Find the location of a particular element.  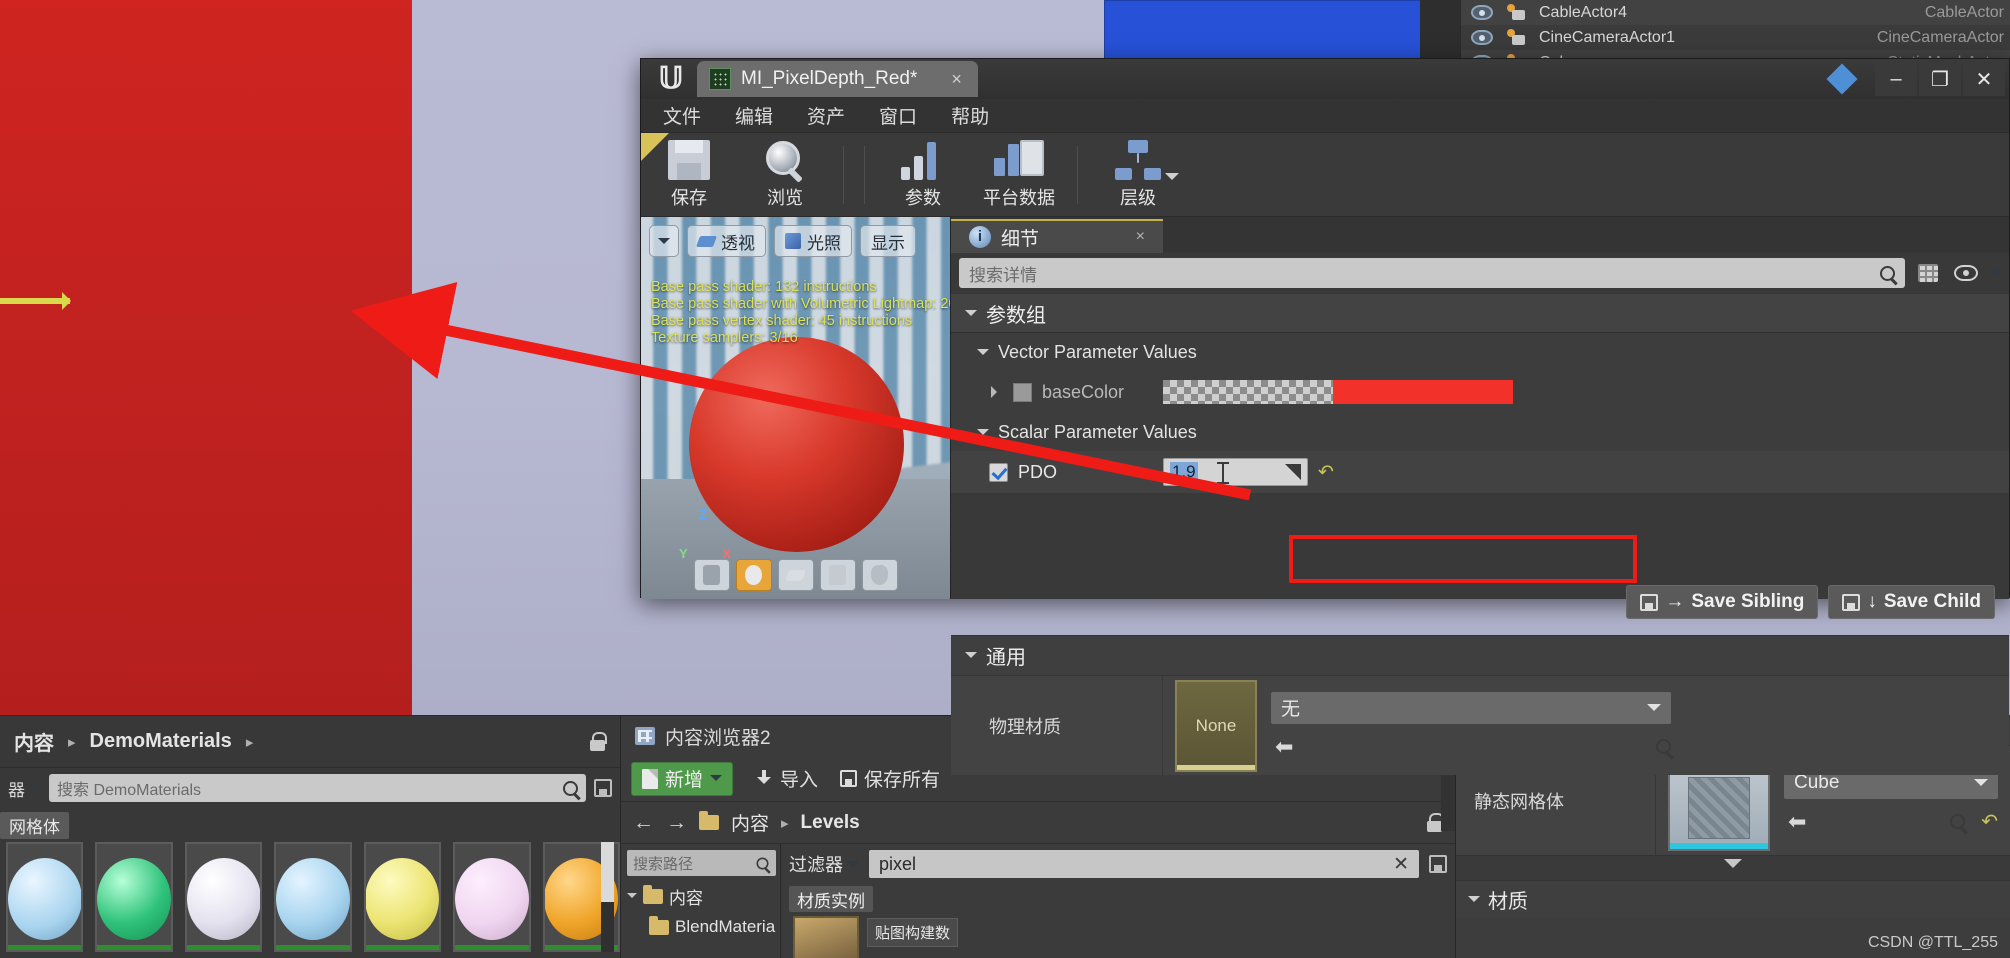

group-vector-label: Vector Parameter Values is located at coordinates (1097, 351).